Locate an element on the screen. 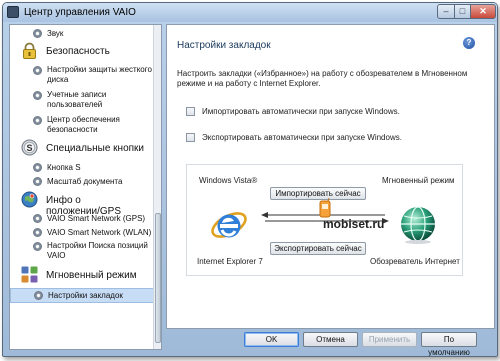 Image resolution: width=500 pixels, height=361 pixels. sidebar-item-label: VAIO Smart Network (GPS) is located at coordinates (96, 218).